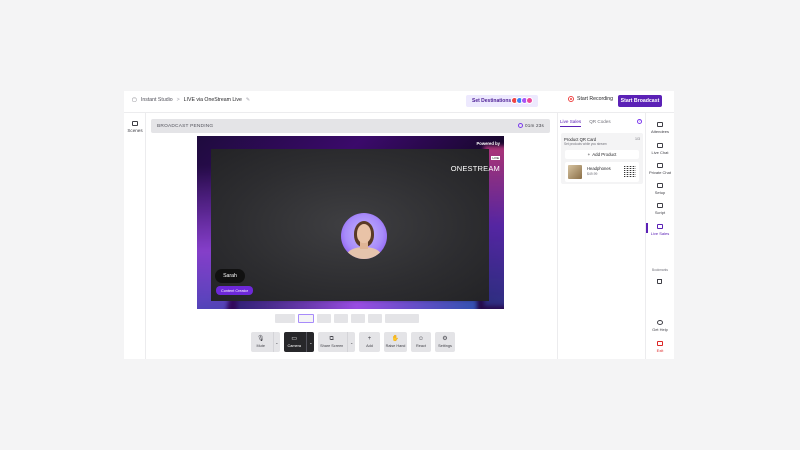 Image resolution: width=800 pixels, height=450 pixels. What do you see at coordinates (595, 99) in the screenshot?
I see `start-recording-label: Start Recording` at bounding box center [595, 99].